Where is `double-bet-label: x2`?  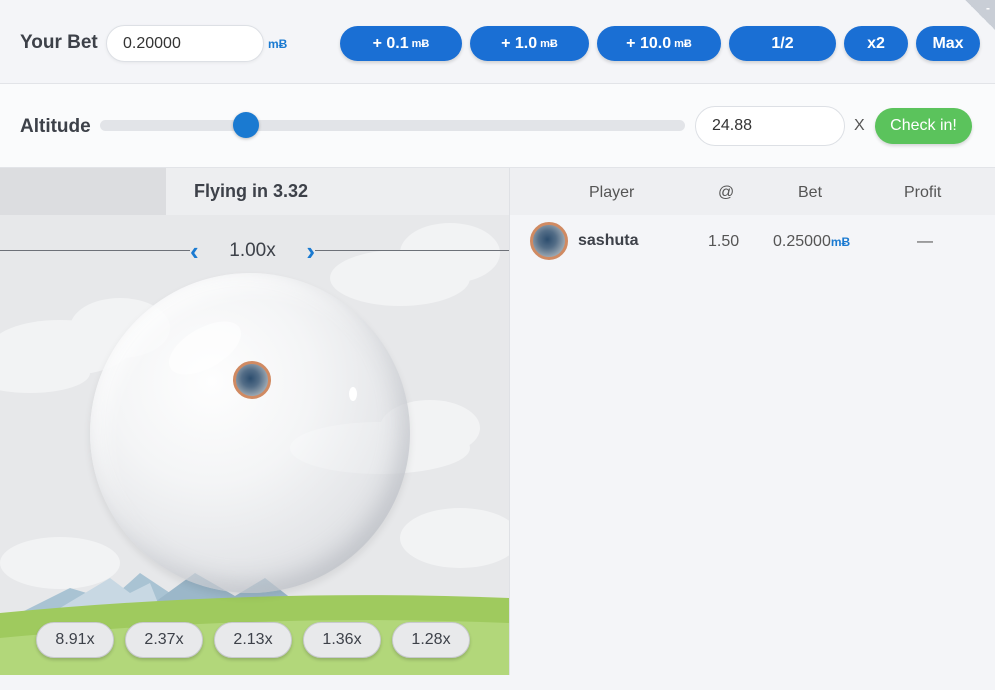
double-bet-label: x2 is located at coordinates (876, 43).